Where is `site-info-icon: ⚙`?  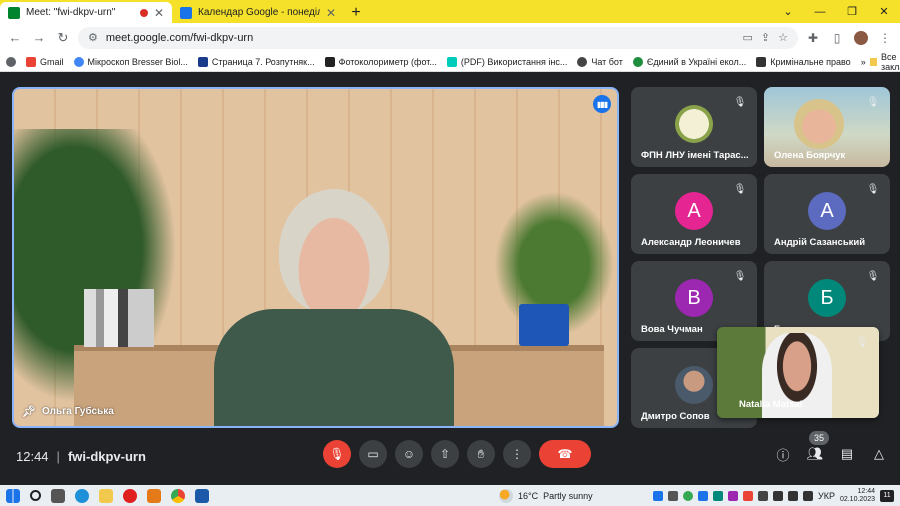
site-info-icon: ⚙ is located at coordinates (93, 37).